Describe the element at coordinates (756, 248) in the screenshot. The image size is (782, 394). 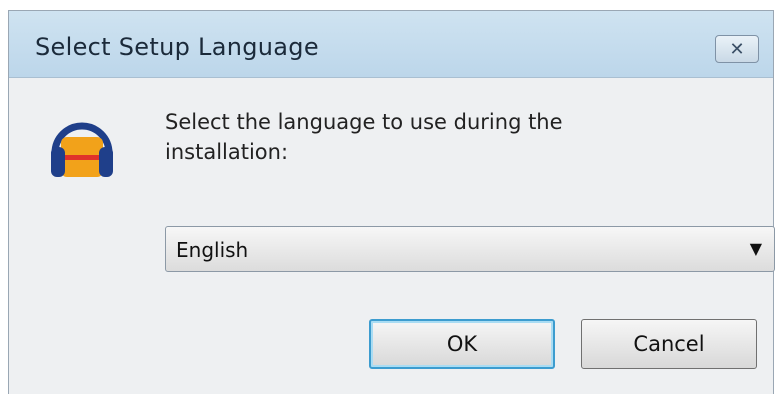
I see `chevron-down-icon: ▼` at that location.